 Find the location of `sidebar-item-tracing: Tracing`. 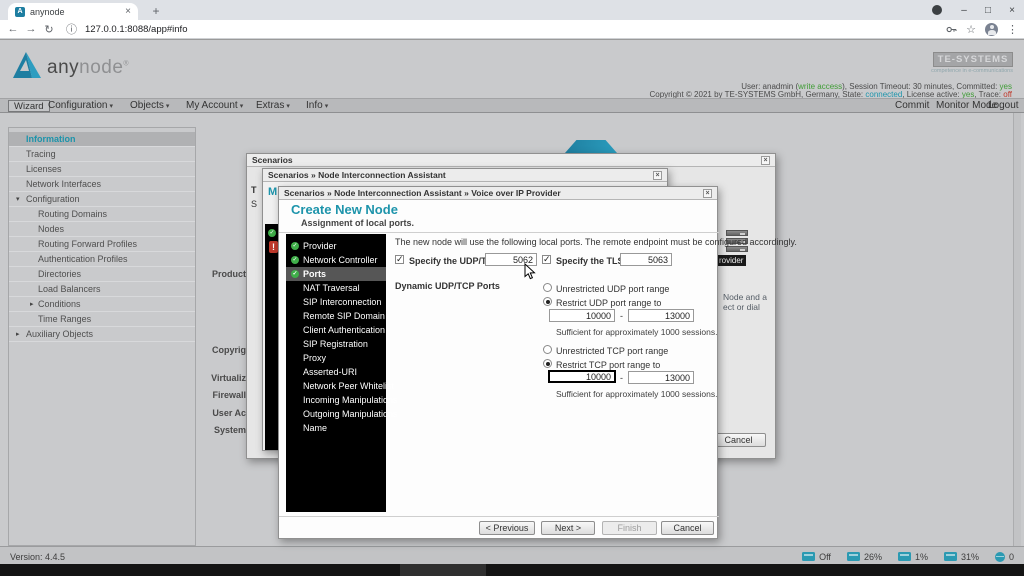

sidebar-item-tracing: Tracing is located at coordinates (102, 154).